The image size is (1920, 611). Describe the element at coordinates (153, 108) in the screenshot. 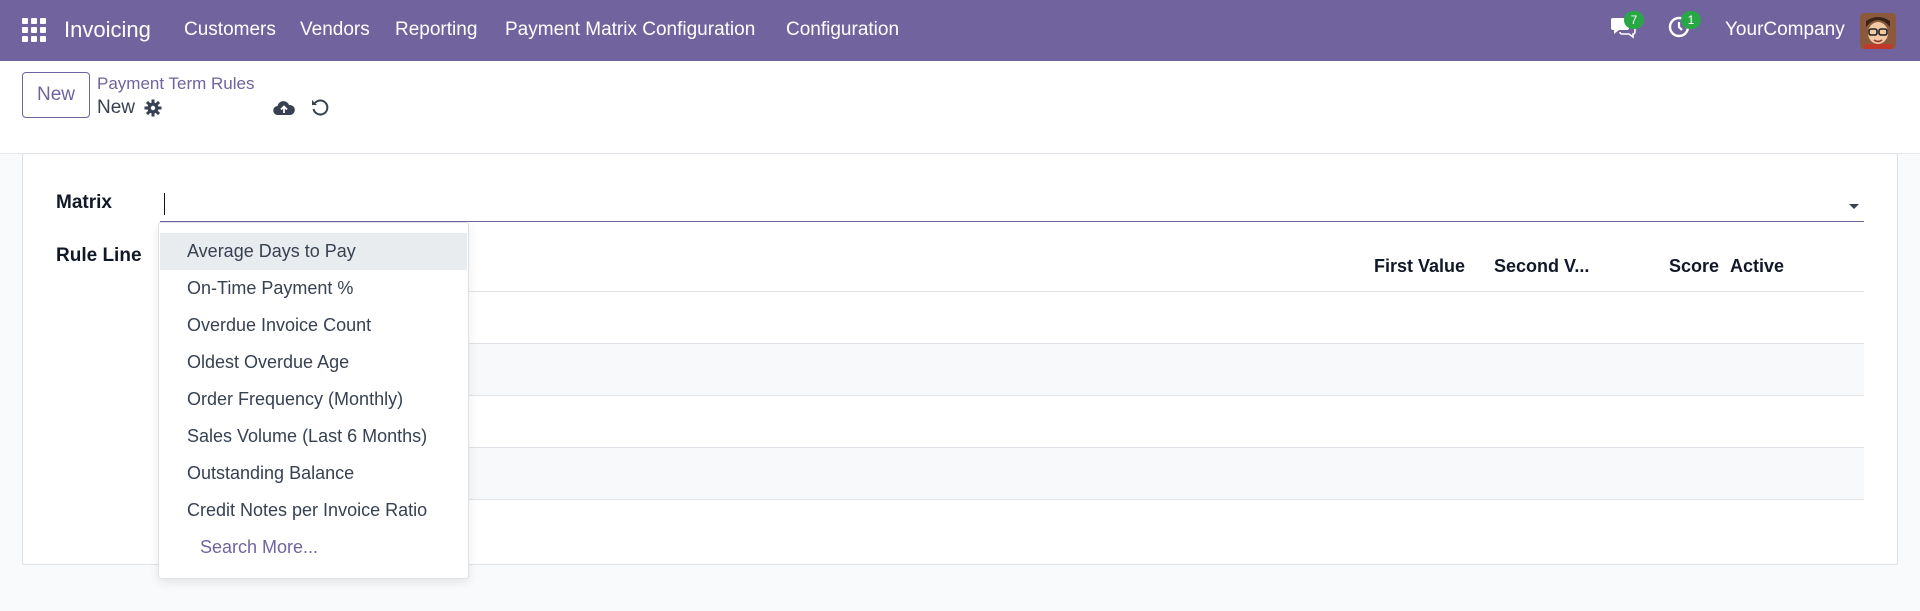

I see `gear-icon` at that location.